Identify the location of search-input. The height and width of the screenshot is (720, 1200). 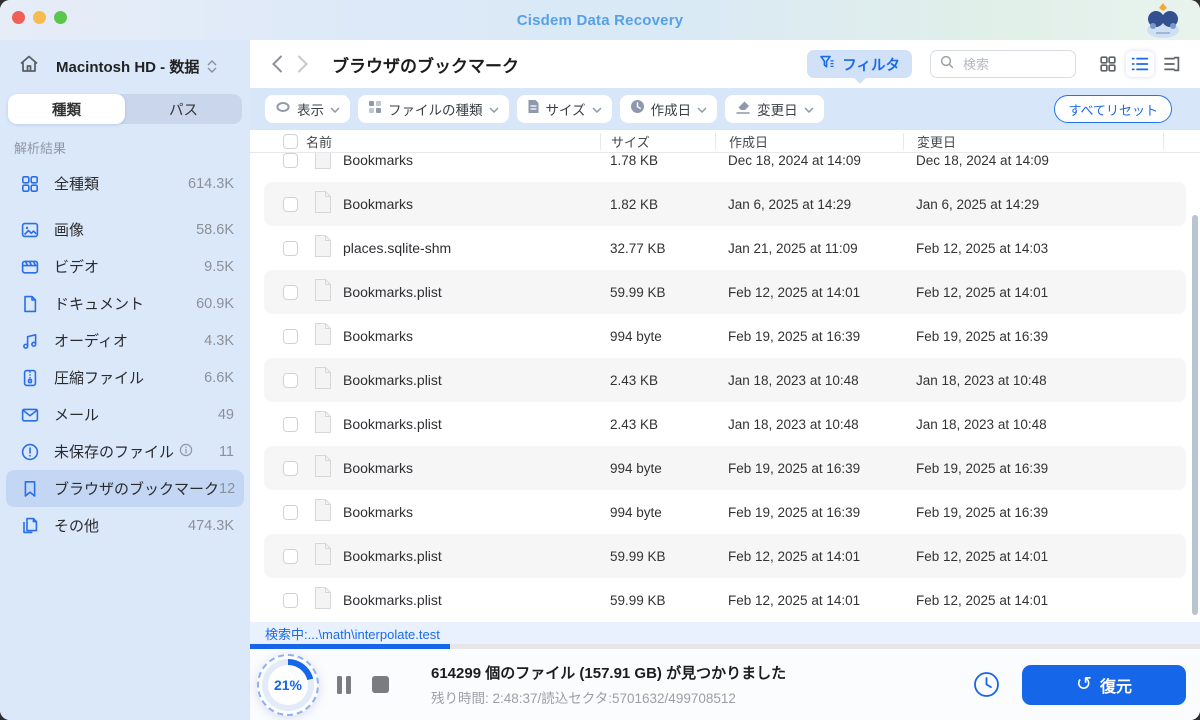
(1011, 64).